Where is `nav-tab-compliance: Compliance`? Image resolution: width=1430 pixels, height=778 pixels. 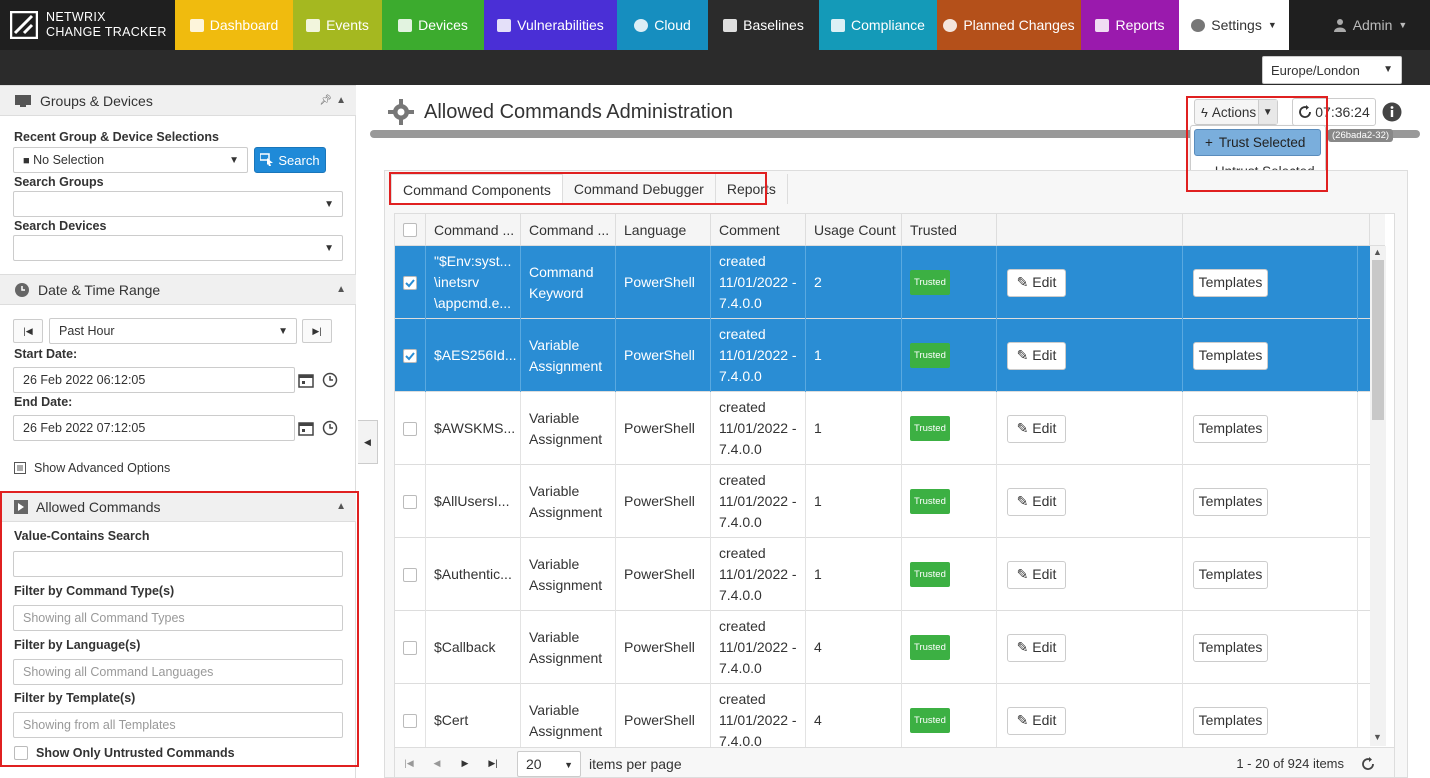
nav-tab-compliance: Compliance is located at coordinates (878, 25).